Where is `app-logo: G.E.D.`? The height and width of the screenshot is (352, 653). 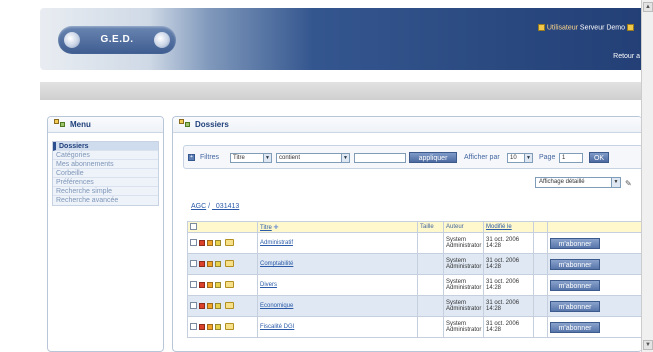
app-logo: G.E.D. is located at coordinates (117, 40).